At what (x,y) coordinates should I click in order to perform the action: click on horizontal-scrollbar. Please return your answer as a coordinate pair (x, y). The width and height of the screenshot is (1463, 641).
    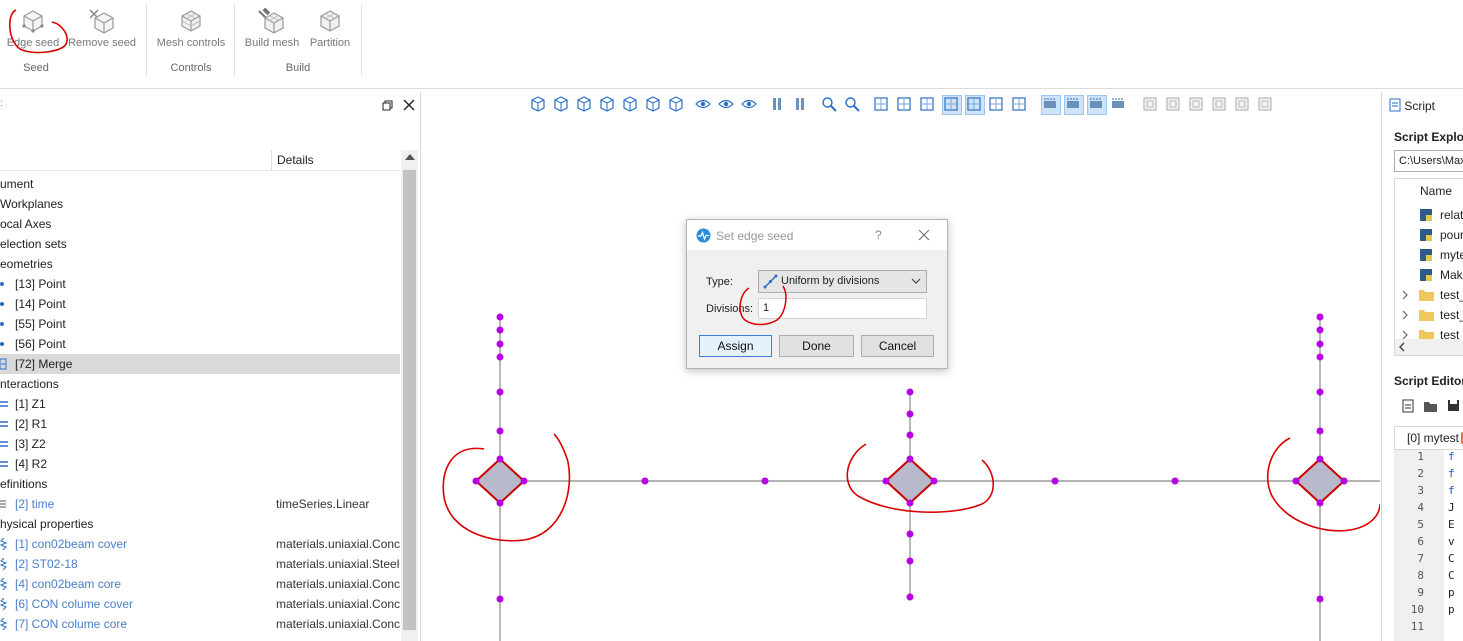
    Looking at the image, I should click on (1429, 347).